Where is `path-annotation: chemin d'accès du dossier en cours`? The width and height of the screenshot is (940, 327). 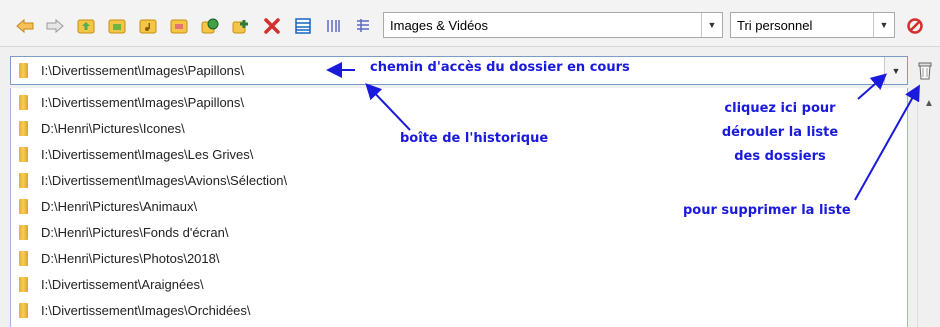
path-annotation: chemin d'accès du dossier en cours is located at coordinates (500, 67).